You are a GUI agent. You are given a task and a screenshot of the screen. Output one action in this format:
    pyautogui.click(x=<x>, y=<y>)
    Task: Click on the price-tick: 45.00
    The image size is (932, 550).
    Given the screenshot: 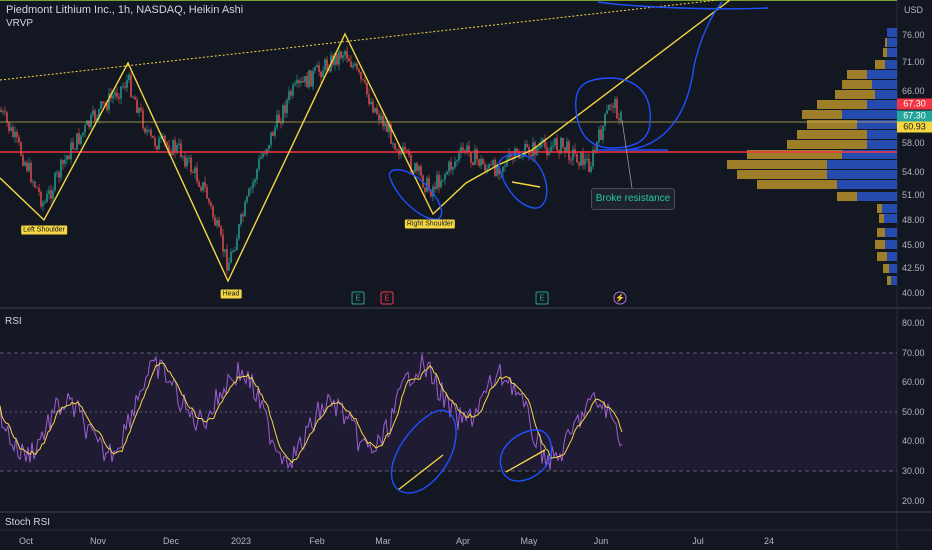 What is the action you would take?
    pyautogui.click(x=913, y=245)
    